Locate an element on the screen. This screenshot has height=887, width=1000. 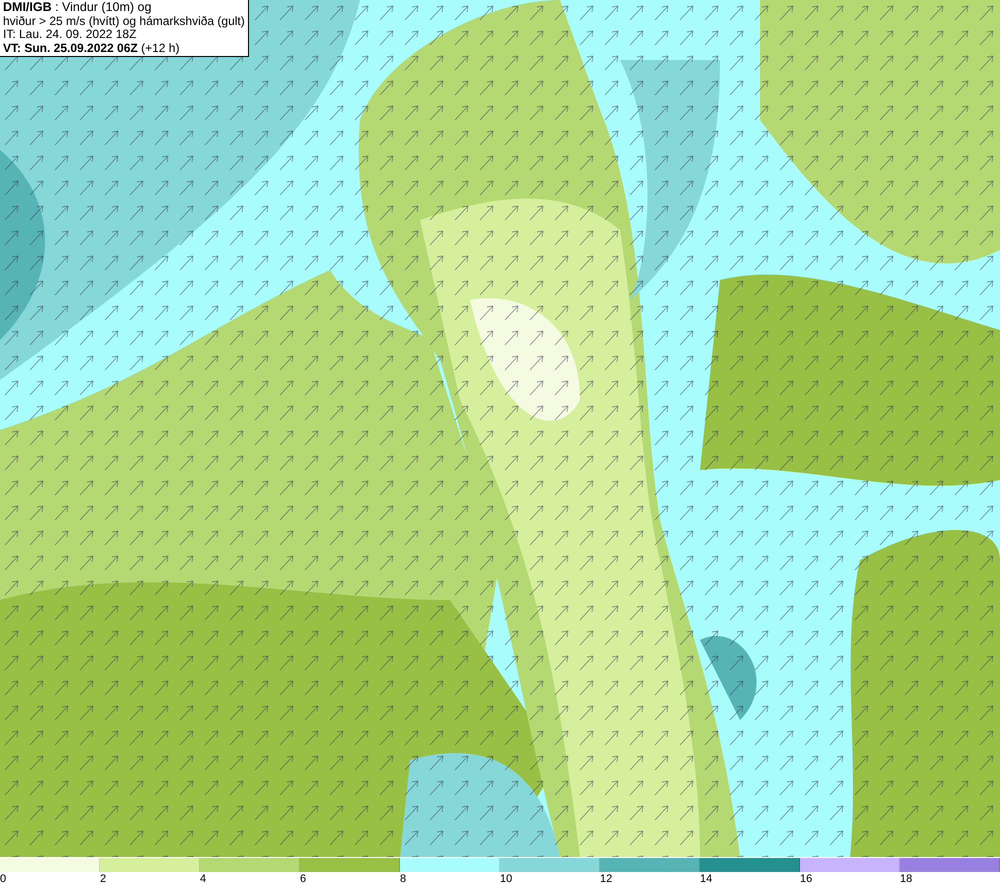
legend-label: 0 is located at coordinates (3, 879).